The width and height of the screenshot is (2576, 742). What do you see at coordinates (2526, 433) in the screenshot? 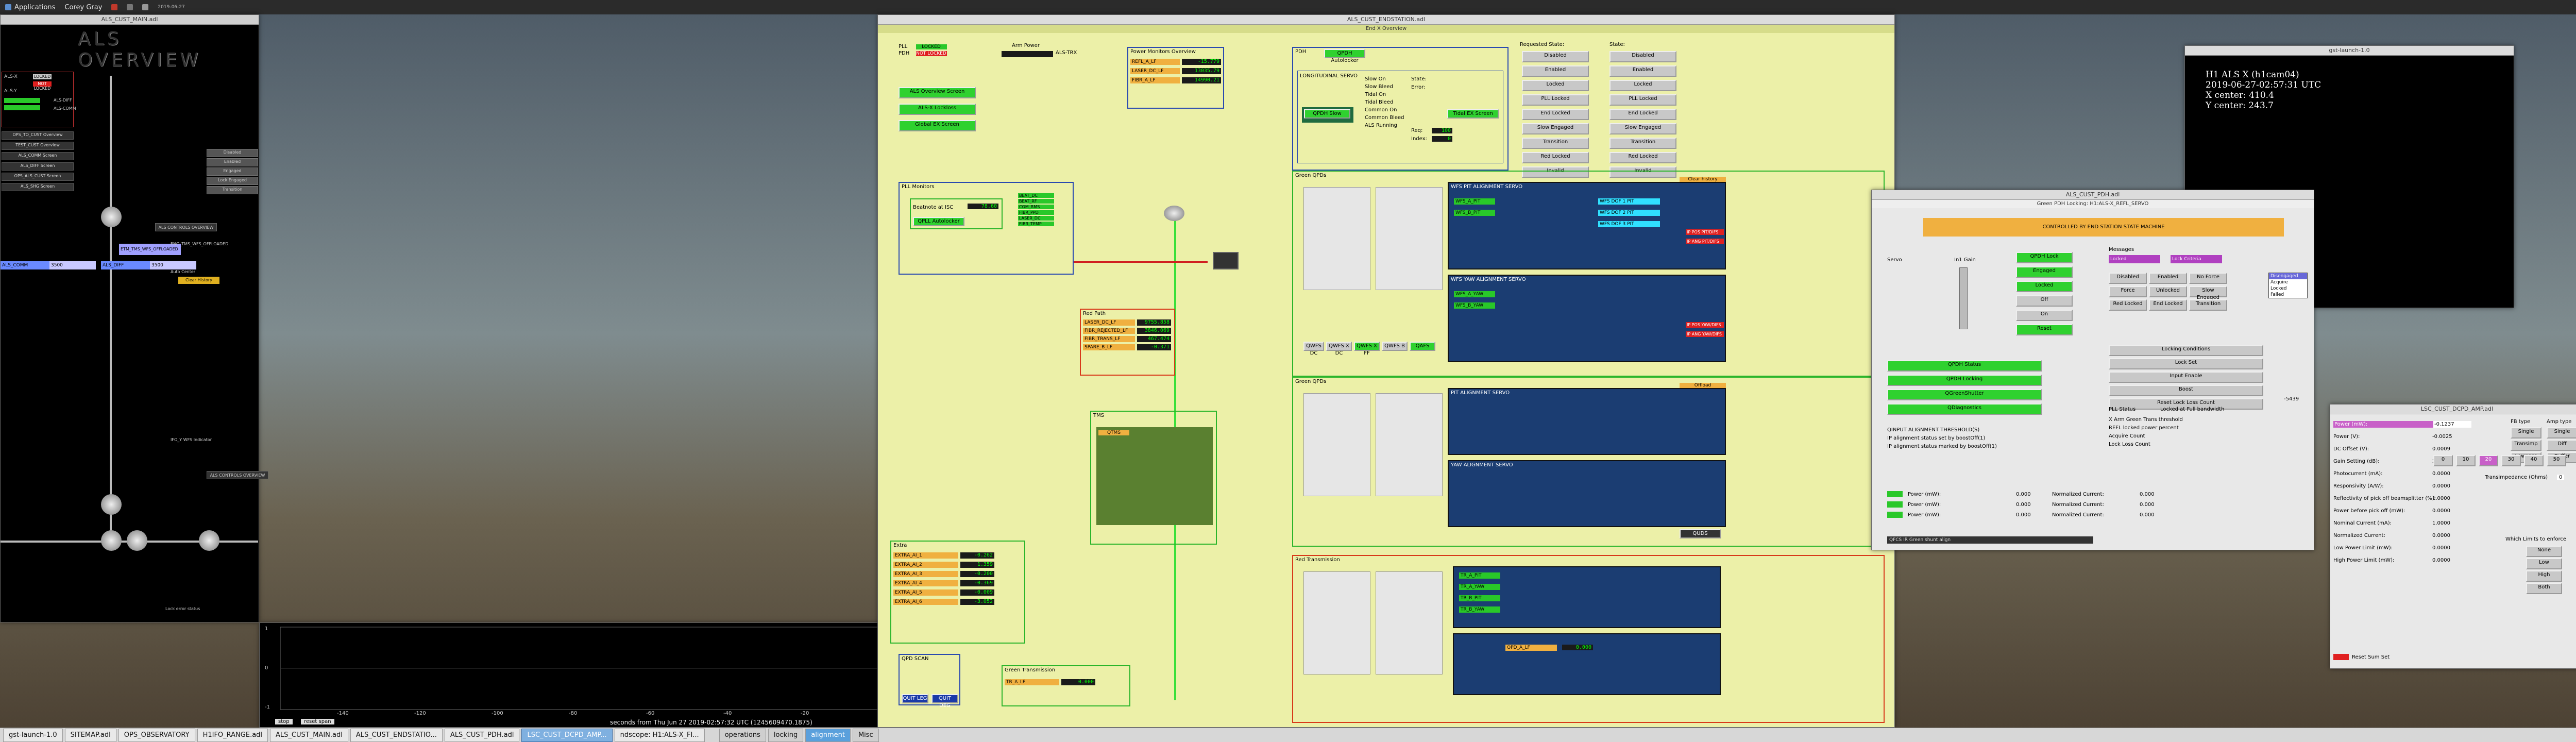
I see `fb-single-button: Single` at bounding box center [2526, 433].